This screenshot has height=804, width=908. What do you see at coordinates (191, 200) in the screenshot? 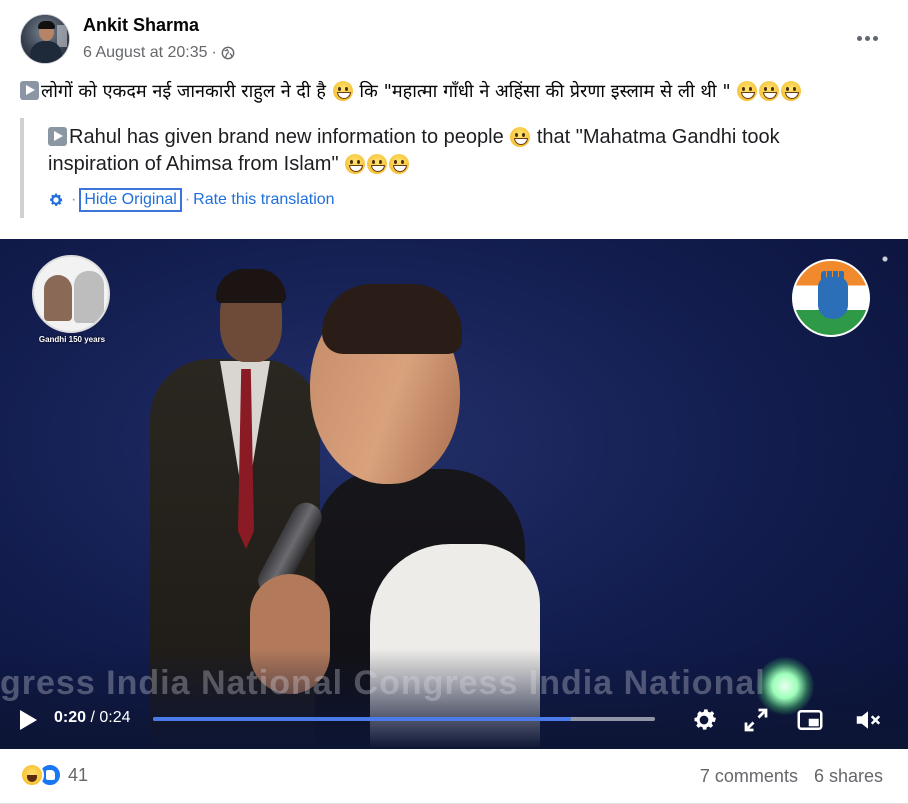
I see `translation-controls: · Hide Original · Rate this translation` at bounding box center [191, 200].